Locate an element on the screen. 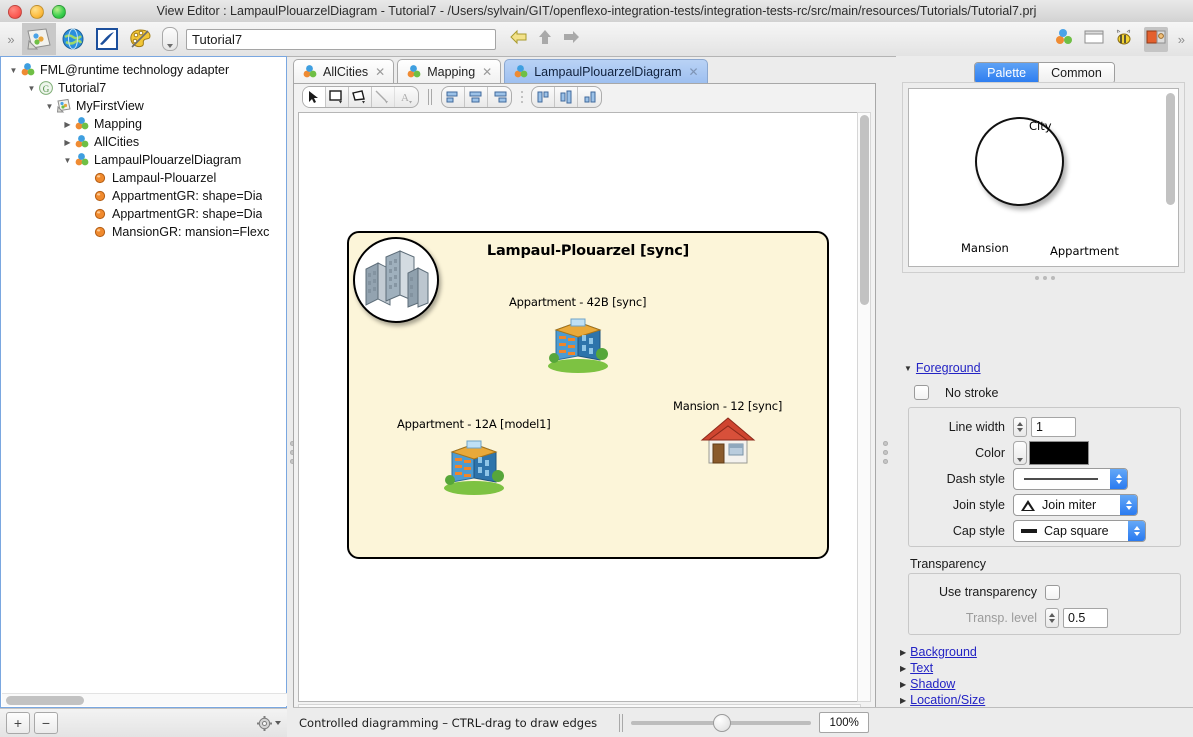  polygon-tool is located at coordinates (360, 97).